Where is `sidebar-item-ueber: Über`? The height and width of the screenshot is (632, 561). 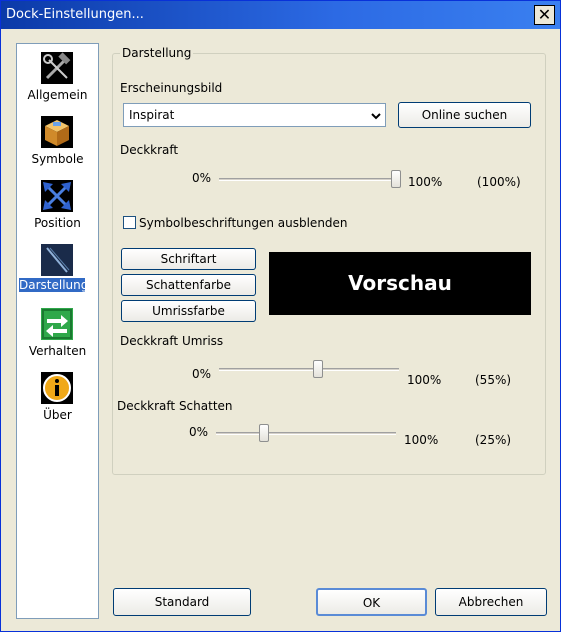 sidebar-item-ueber: Über is located at coordinates (57, 399).